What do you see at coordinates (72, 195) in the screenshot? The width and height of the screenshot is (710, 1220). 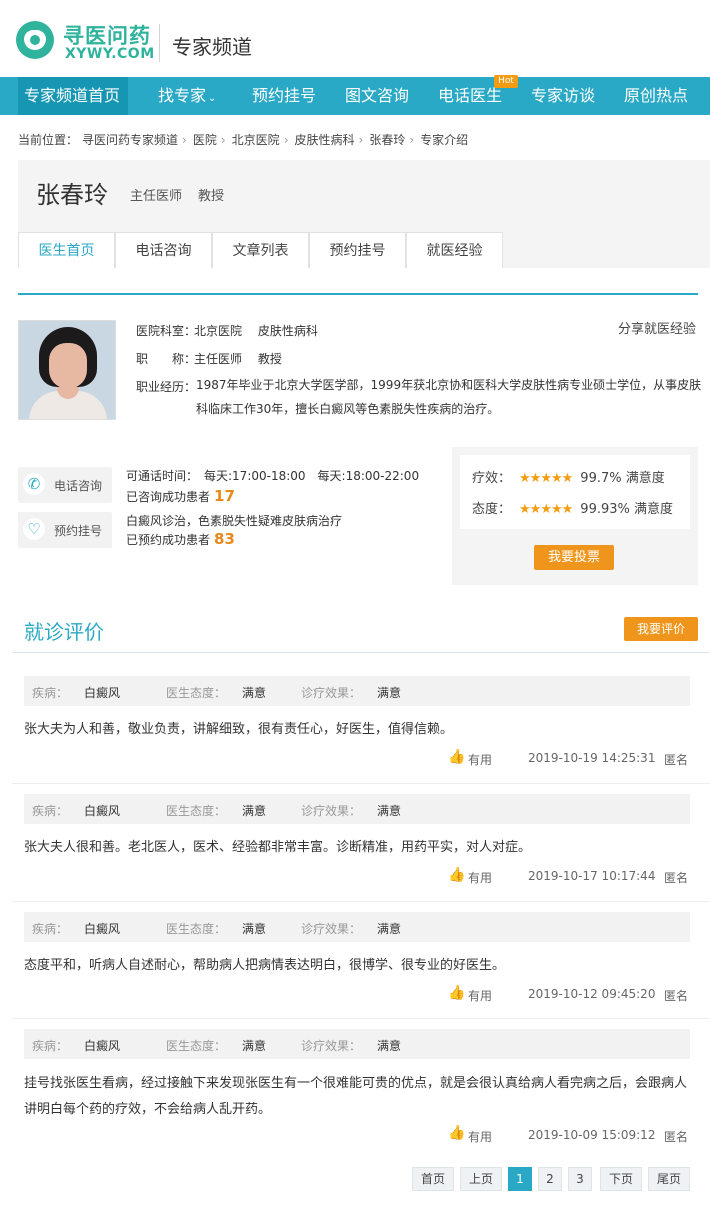 I see `doctor-name: 张春玲` at bounding box center [72, 195].